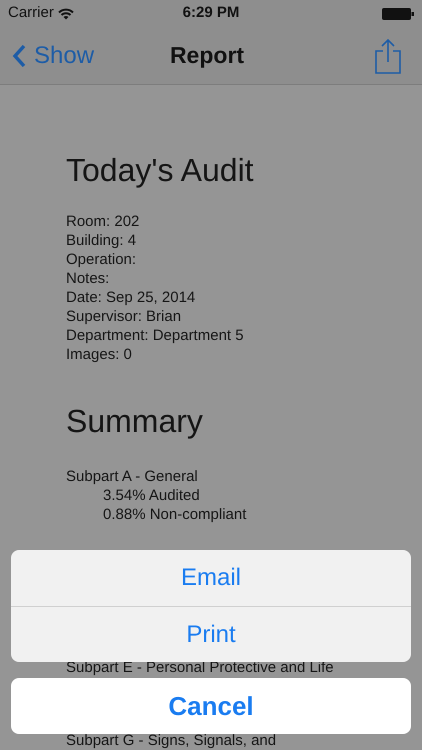  What do you see at coordinates (172, 741) in the screenshot?
I see `subpart-title: Subpart G - Signs, Signals, and` at bounding box center [172, 741].